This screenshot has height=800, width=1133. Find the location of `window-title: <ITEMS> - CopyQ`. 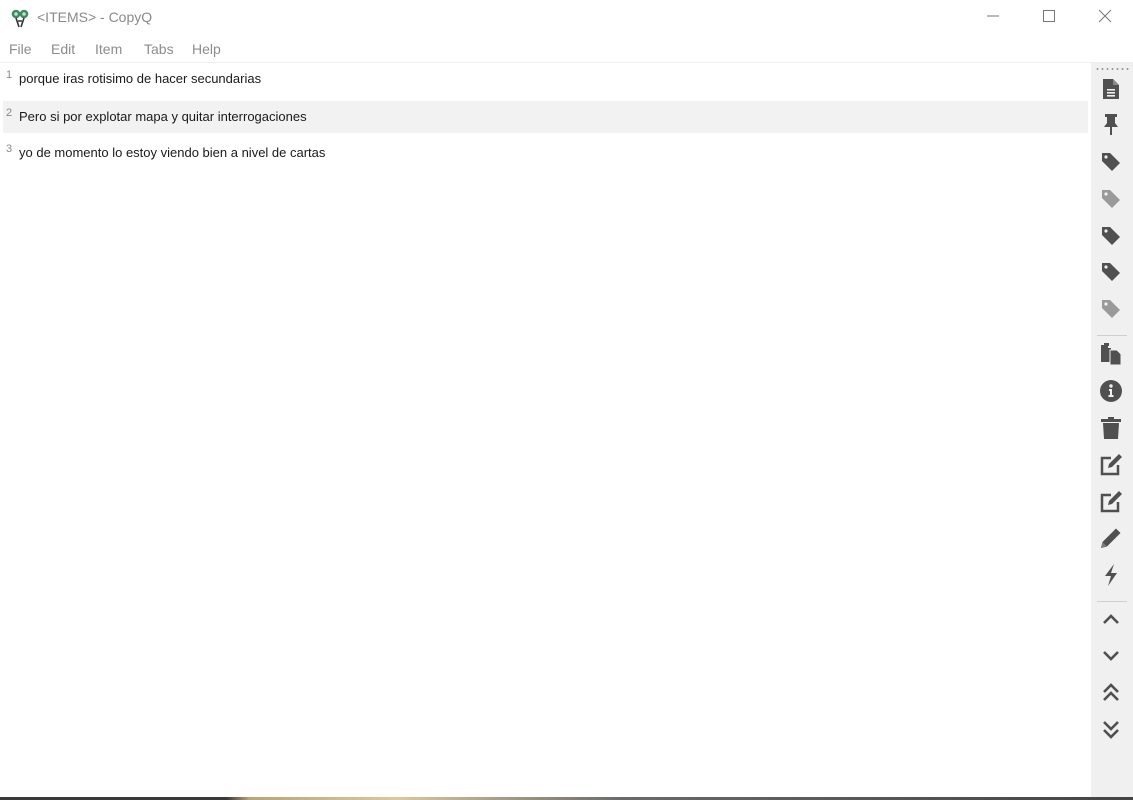

window-title: <ITEMS> - CopyQ is located at coordinates (95, 17).